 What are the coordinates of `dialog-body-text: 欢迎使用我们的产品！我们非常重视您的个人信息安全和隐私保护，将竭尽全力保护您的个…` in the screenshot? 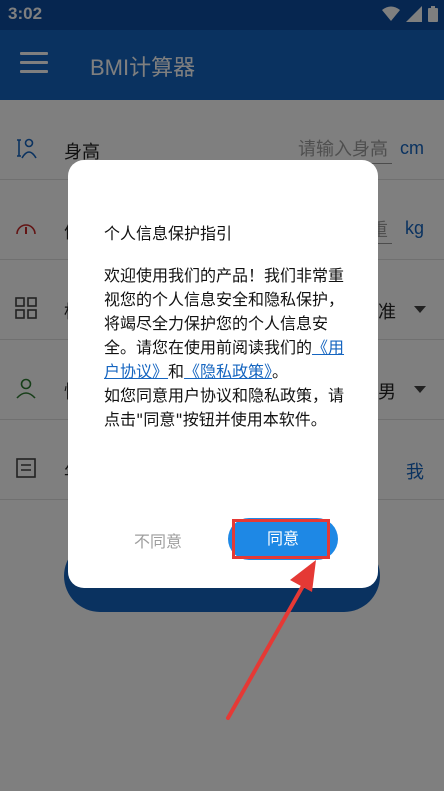 It's located at (224, 311).